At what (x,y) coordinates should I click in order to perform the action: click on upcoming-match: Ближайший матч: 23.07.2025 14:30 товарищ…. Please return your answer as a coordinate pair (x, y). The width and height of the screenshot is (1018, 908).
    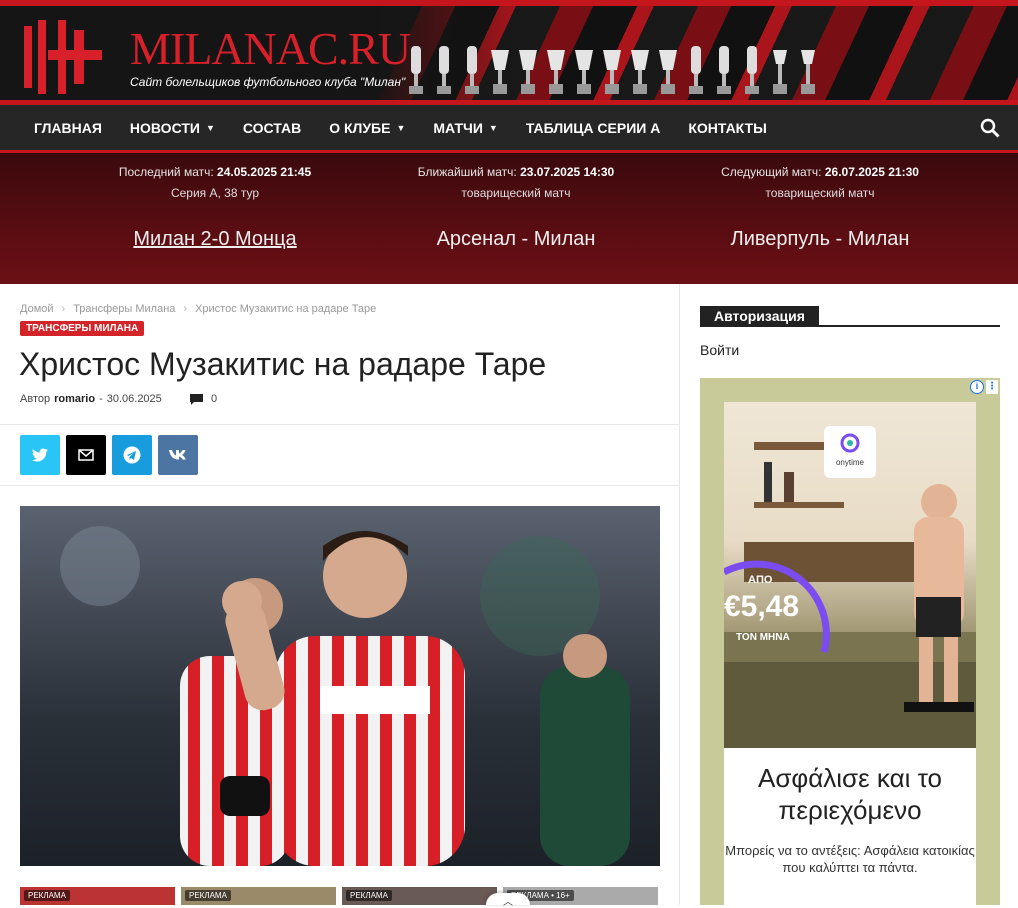
    Looking at the image, I should click on (516, 208).